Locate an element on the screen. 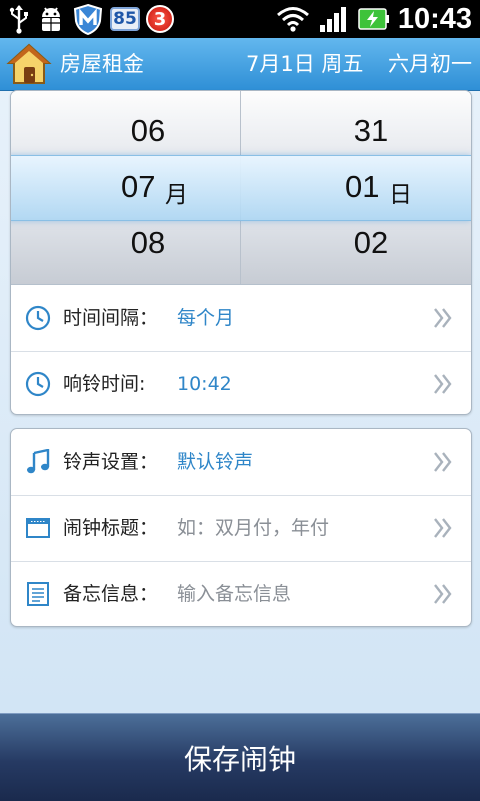 The width and height of the screenshot is (480, 801). ring-time-value: 10:42 is located at coordinates (204, 384).